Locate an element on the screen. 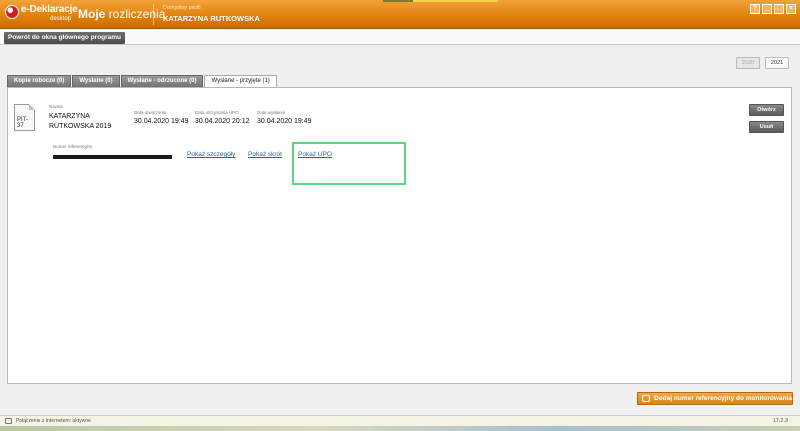  document-icon: PIT-37 is located at coordinates (24, 117).